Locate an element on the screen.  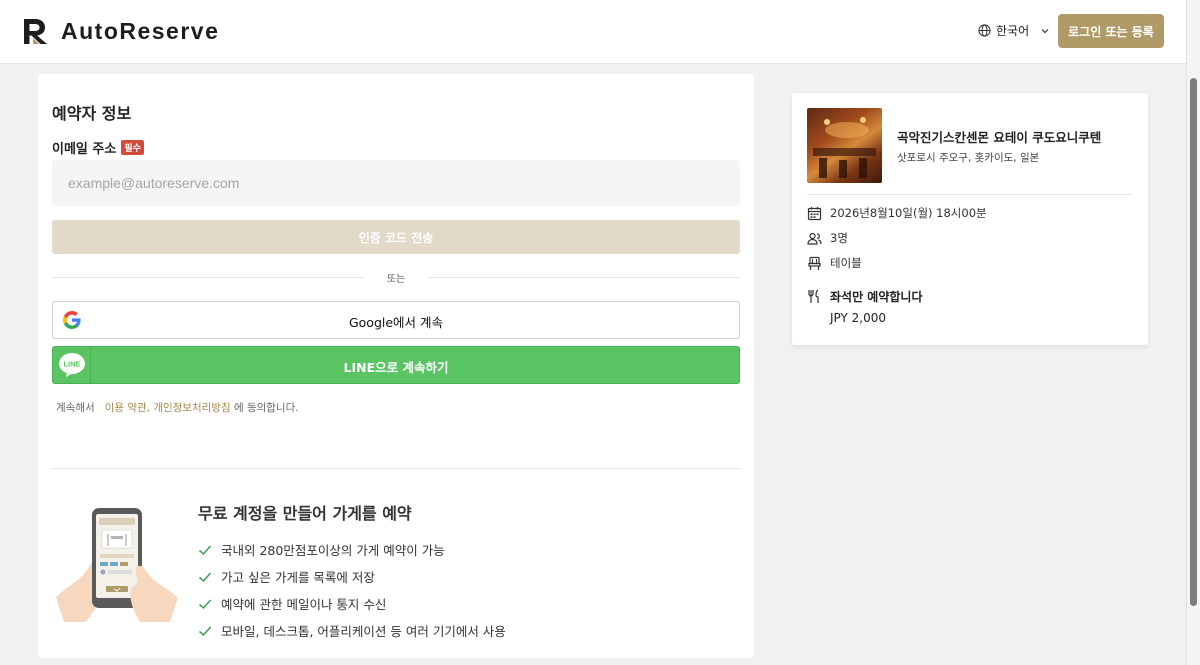
phone-illustration-icon is located at coordinates (117, 565).